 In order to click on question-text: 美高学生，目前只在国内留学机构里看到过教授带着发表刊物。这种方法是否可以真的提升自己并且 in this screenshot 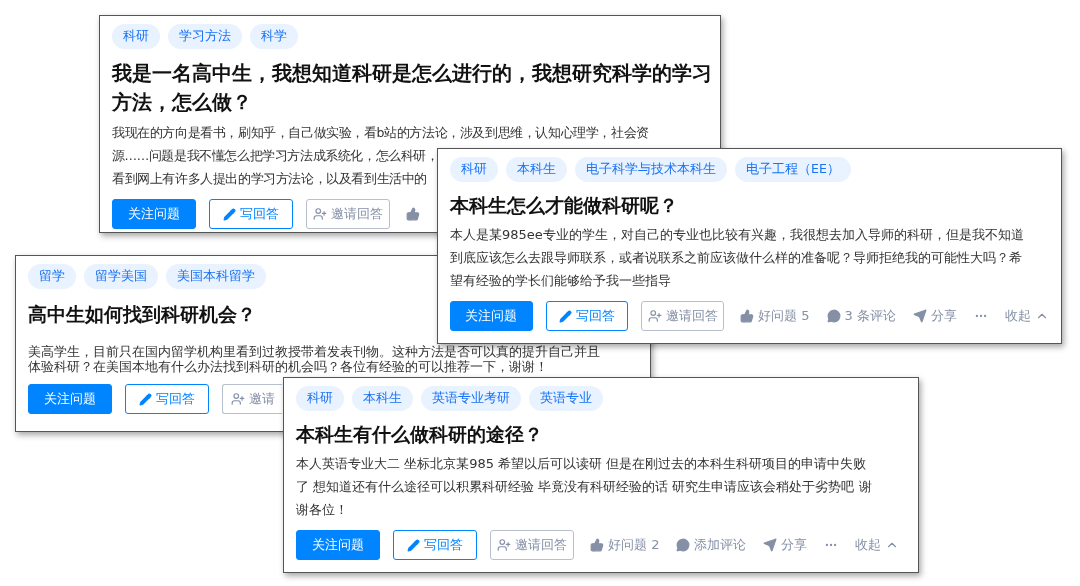, I will do `click(314, 351)`.